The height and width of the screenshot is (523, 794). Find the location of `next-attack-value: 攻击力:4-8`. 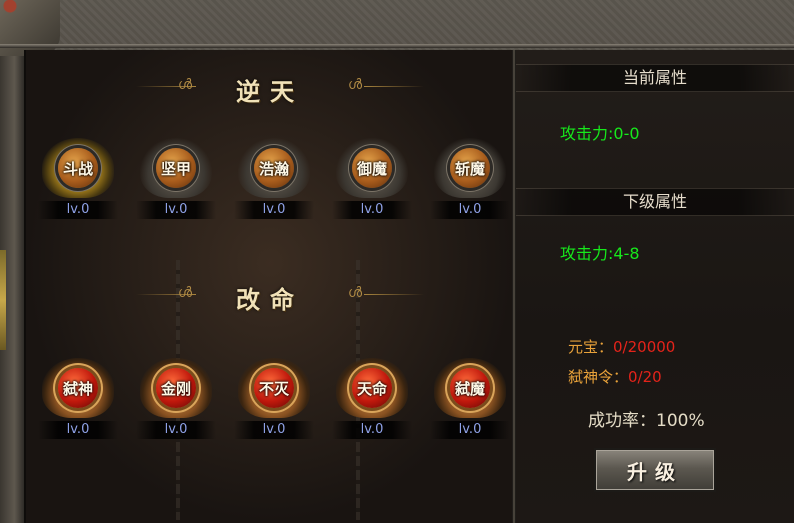

next-attack-value: 攻击力:4-8 is located at coordinates (600, 253).